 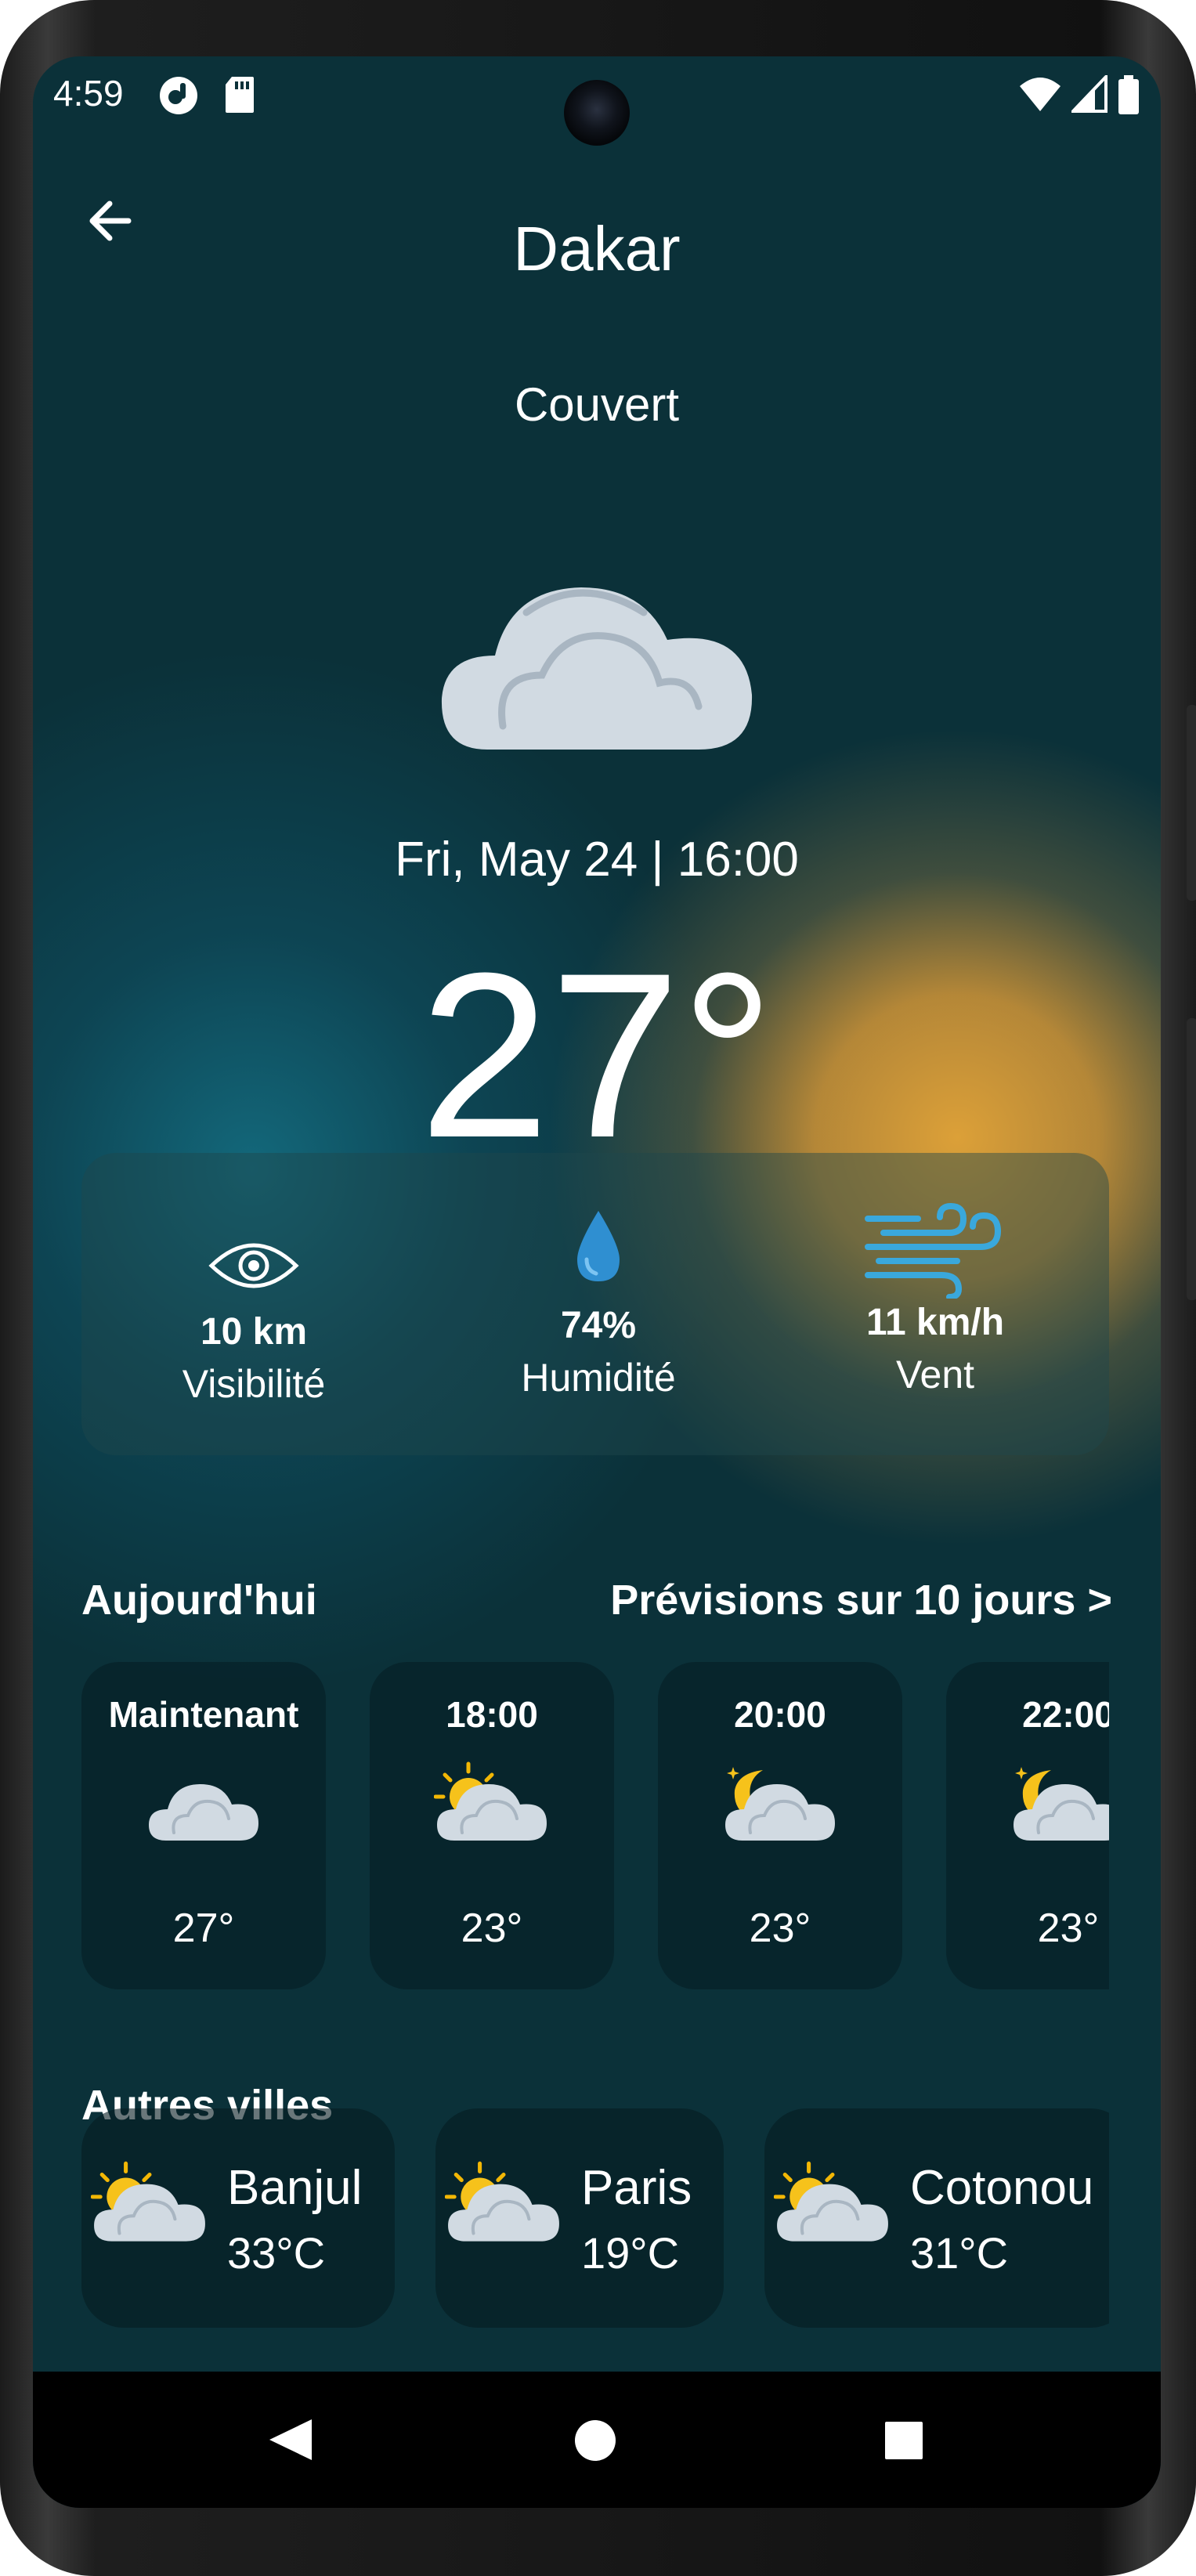 I want to click on city-name: Paris, so click(x=636, y=2188).